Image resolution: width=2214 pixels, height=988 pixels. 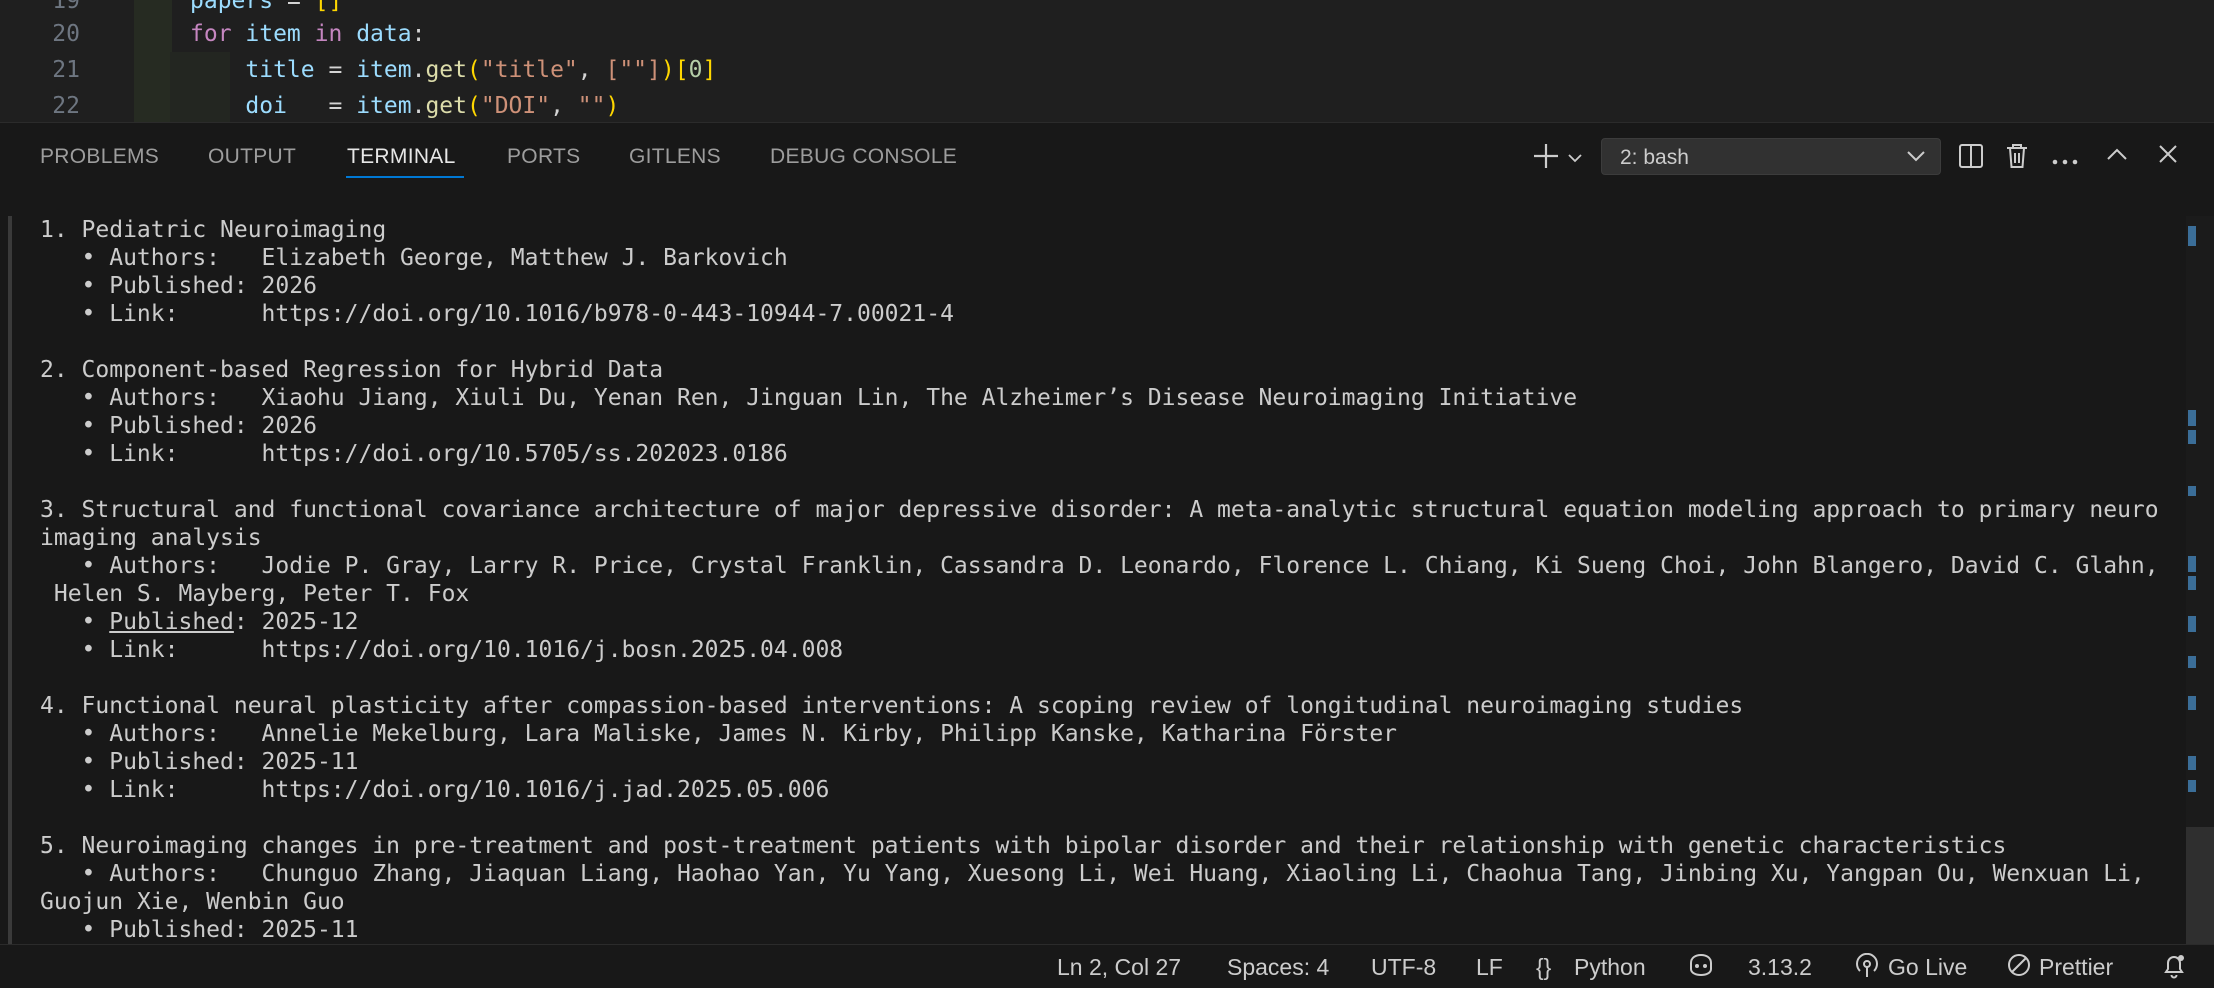 I want to click on code-token: papers, so click(x=232, y=7).